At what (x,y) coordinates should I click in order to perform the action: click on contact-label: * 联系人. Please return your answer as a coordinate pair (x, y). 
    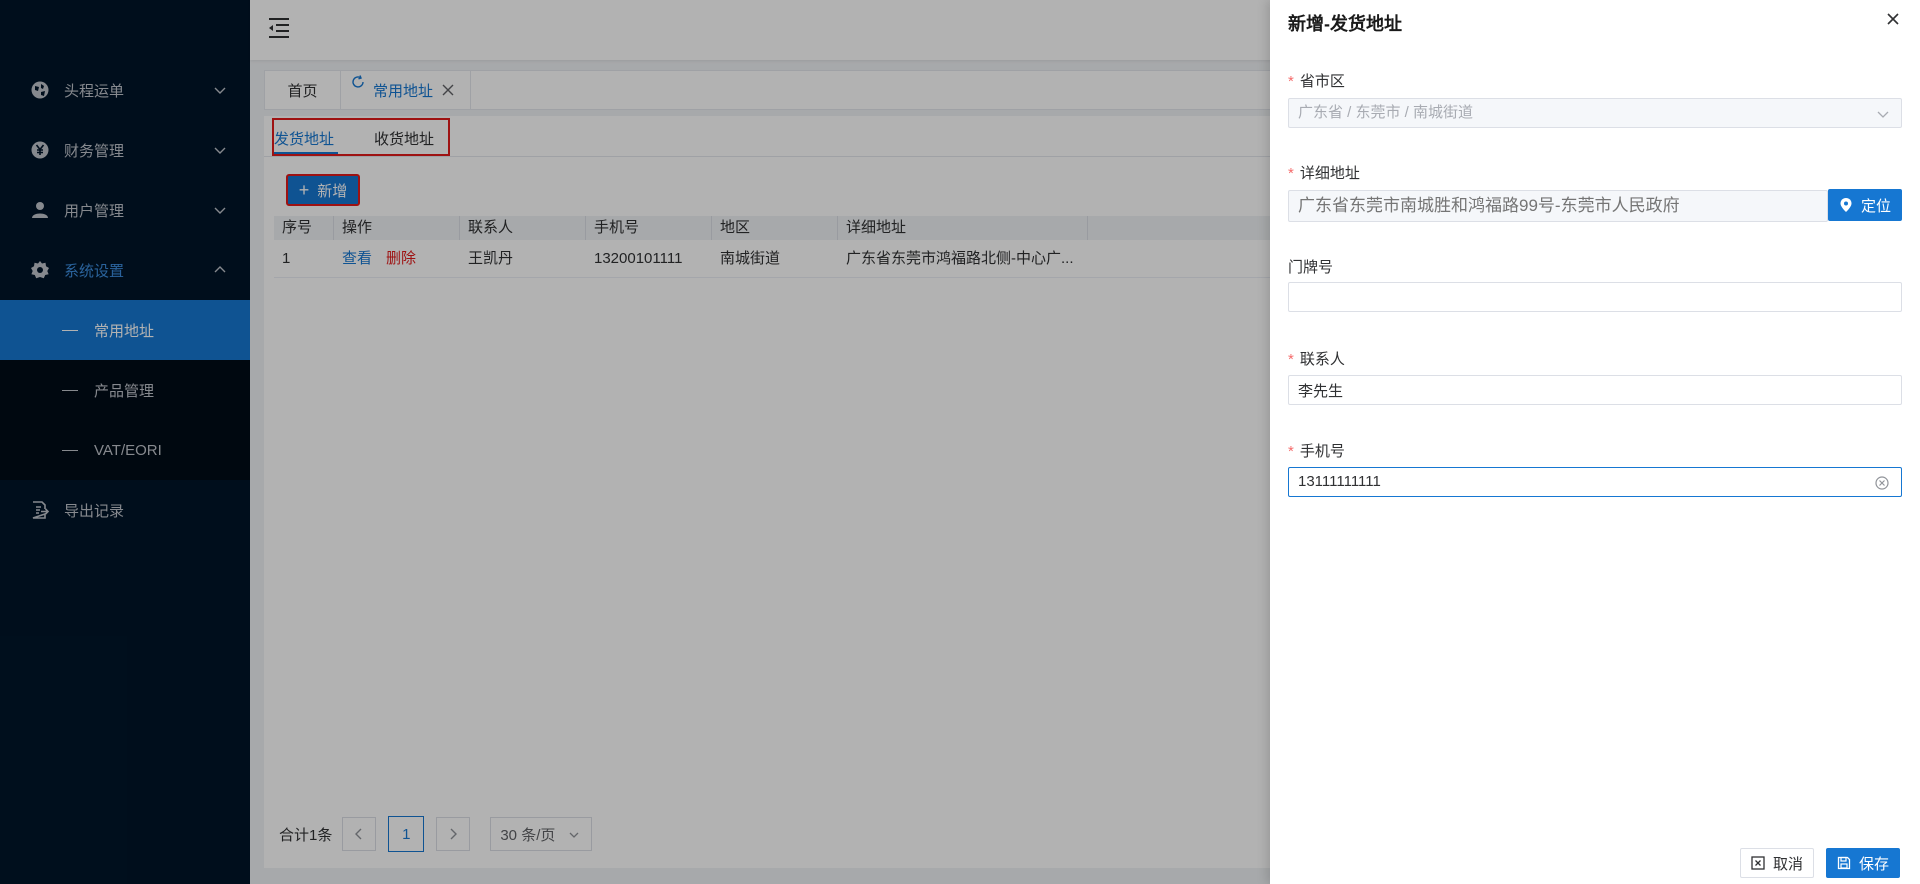
    Looking at the image, I should click on (1316, 358).